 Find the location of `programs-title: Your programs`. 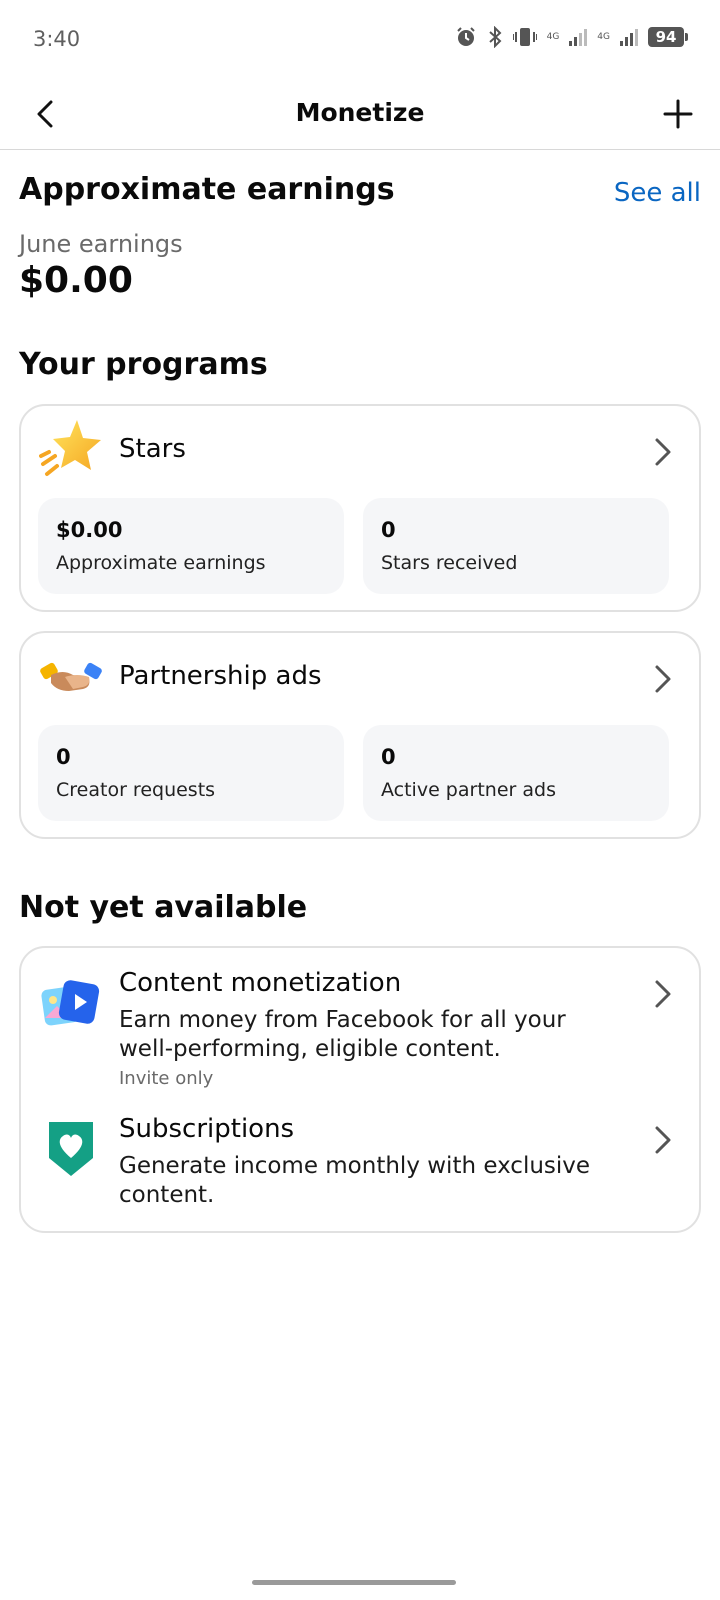

programs-title: Your programs is located at coordinates (143, 364).